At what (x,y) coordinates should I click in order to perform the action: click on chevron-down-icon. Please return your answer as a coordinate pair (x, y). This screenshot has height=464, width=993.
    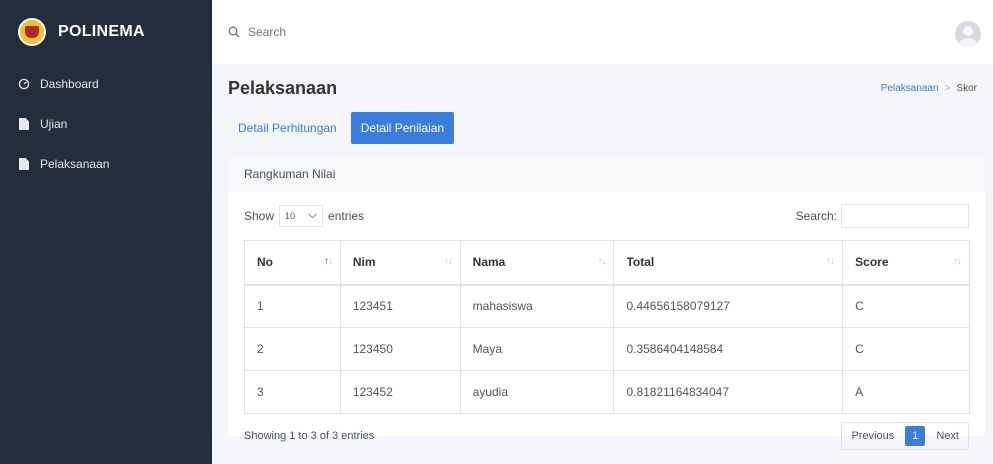
    Looking at the image, I should click on (312, 216).